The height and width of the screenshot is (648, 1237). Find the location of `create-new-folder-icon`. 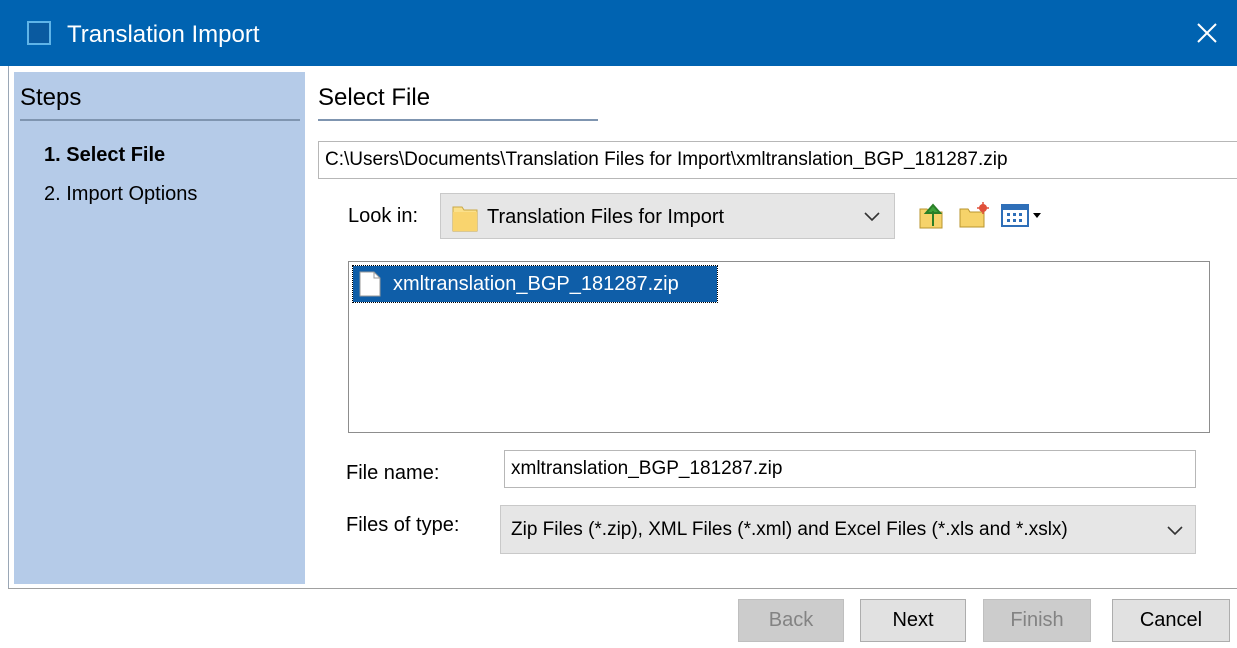

create-new-folder-icon is located at coordinates (974, 215).